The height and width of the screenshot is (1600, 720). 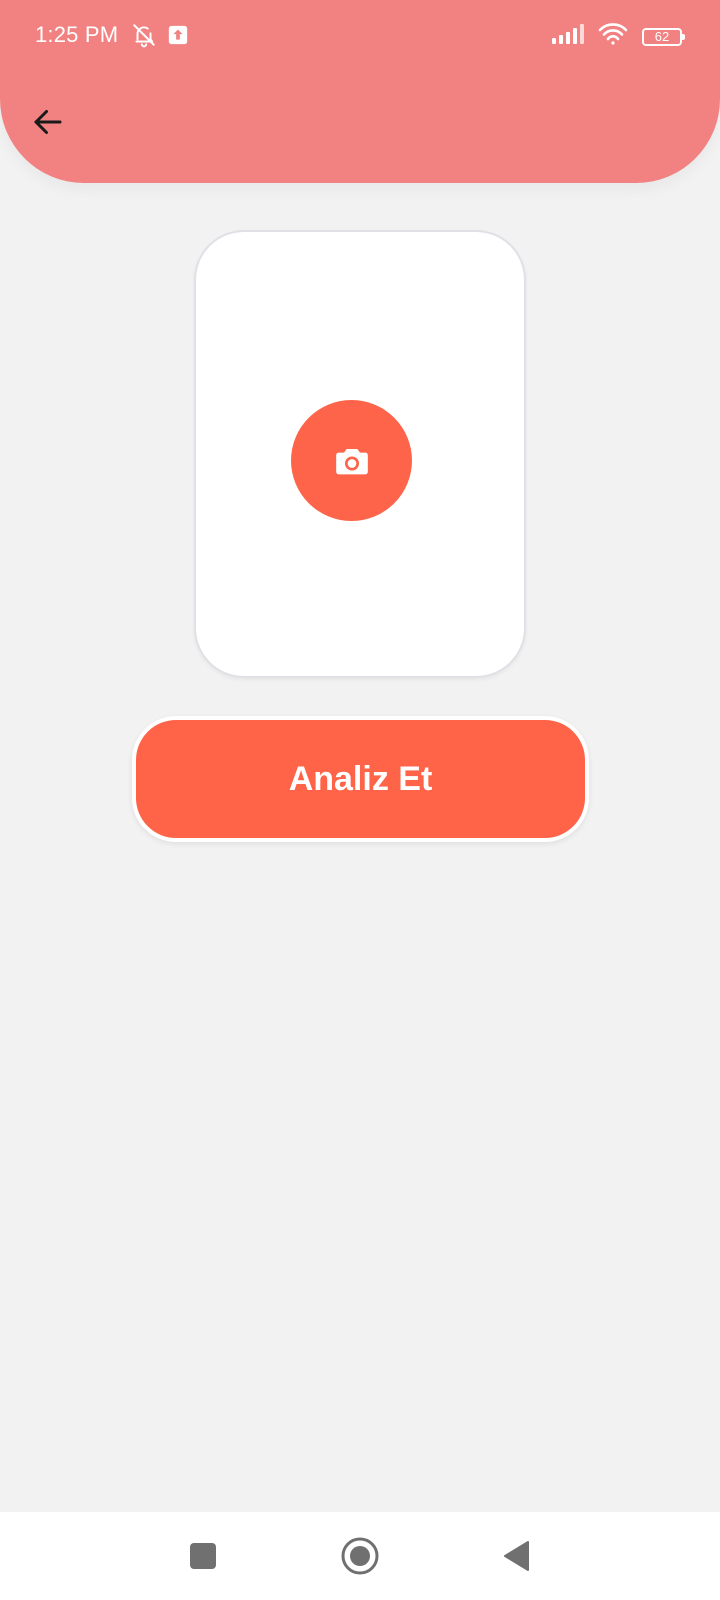 I want to click on upload-notification-icon, so click(x=178, y=37).